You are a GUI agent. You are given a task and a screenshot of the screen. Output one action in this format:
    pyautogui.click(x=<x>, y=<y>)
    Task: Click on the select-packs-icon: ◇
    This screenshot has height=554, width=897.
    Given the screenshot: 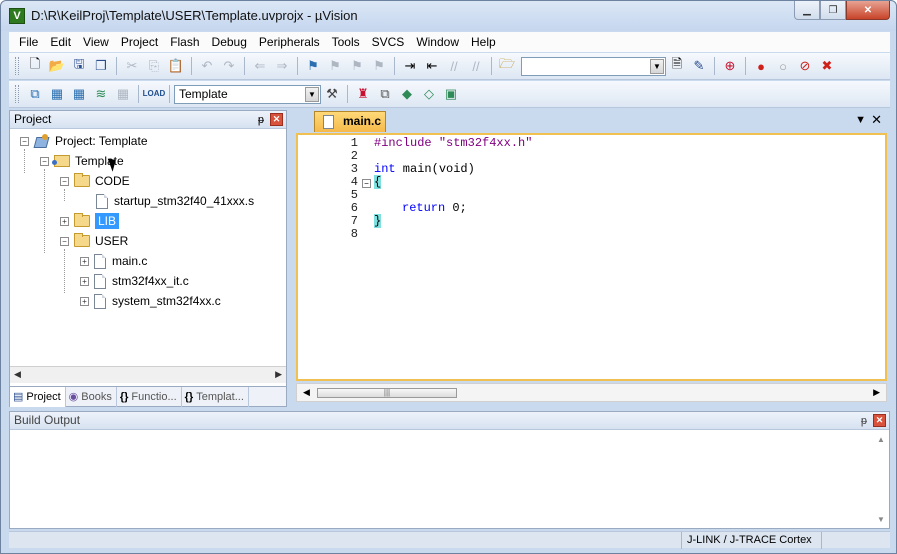 What is the action you would take?
    pyautogui.click(x=429, y=94)
    